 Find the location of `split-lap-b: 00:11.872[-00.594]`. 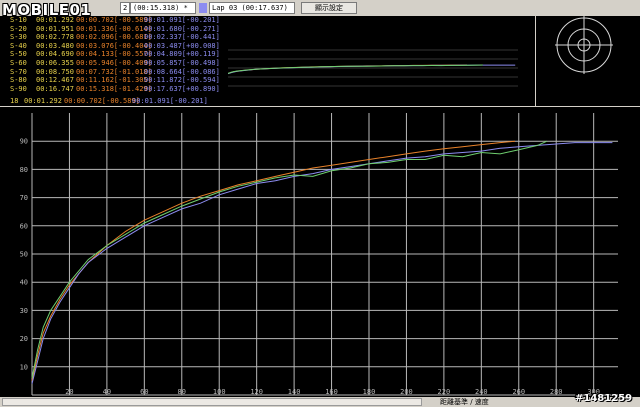

split-lap-b: 00:11.872[-00.594] is located at coordinates (182, 80).